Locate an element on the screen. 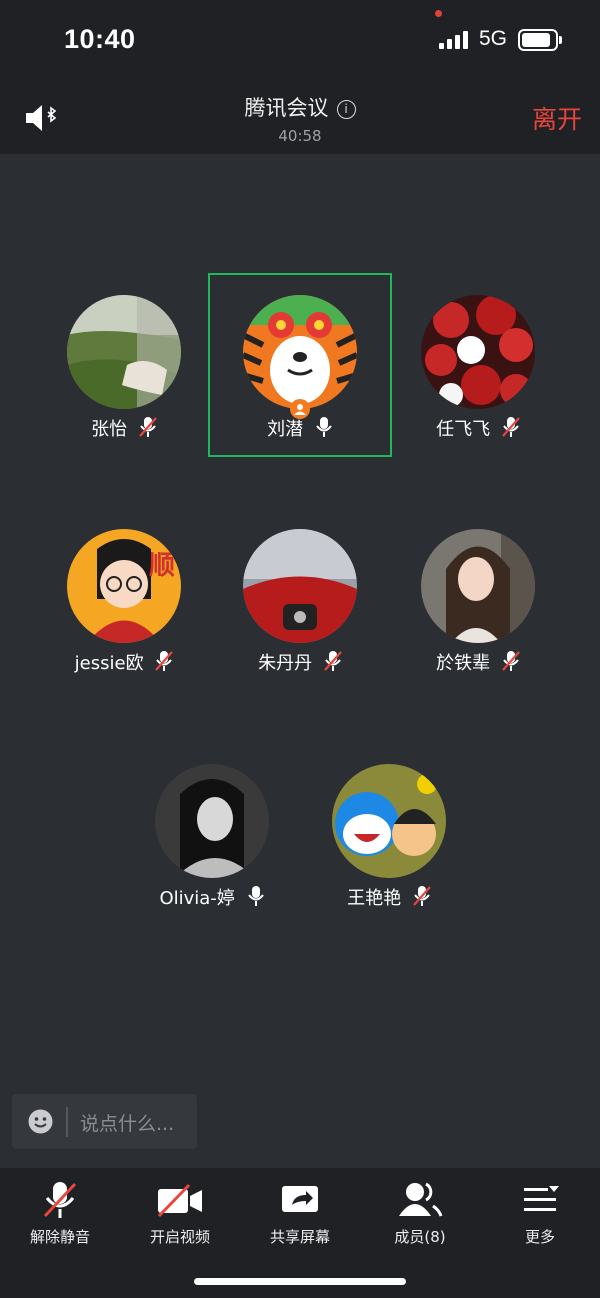 Image resolution: width=600 pixels, height=1298 pixels. meeting-header: 腾讯会议 i 40:58 离开 is located at coordinates (300, 117).